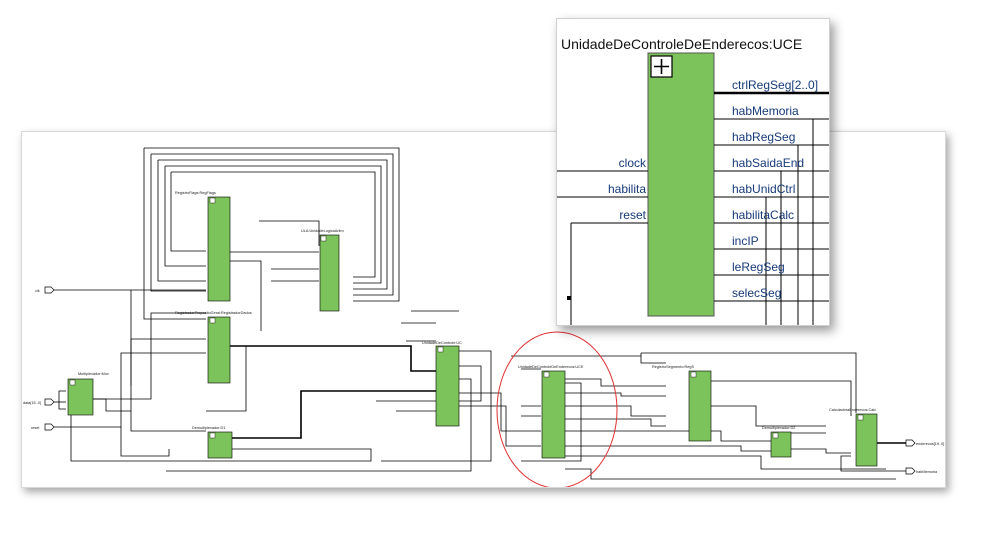  Describe the element at coordinates (88, 394) in the screenshot. I see `block-mux: Multiplexador:Mux` at that location.